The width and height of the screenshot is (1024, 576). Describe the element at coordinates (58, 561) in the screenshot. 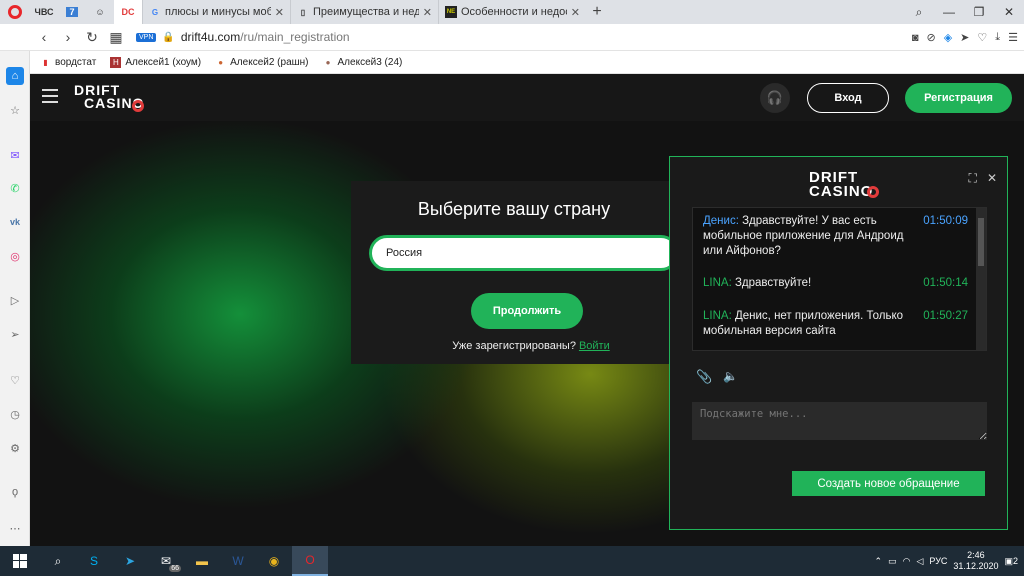

I see `search-icon: ⌕` at that location.